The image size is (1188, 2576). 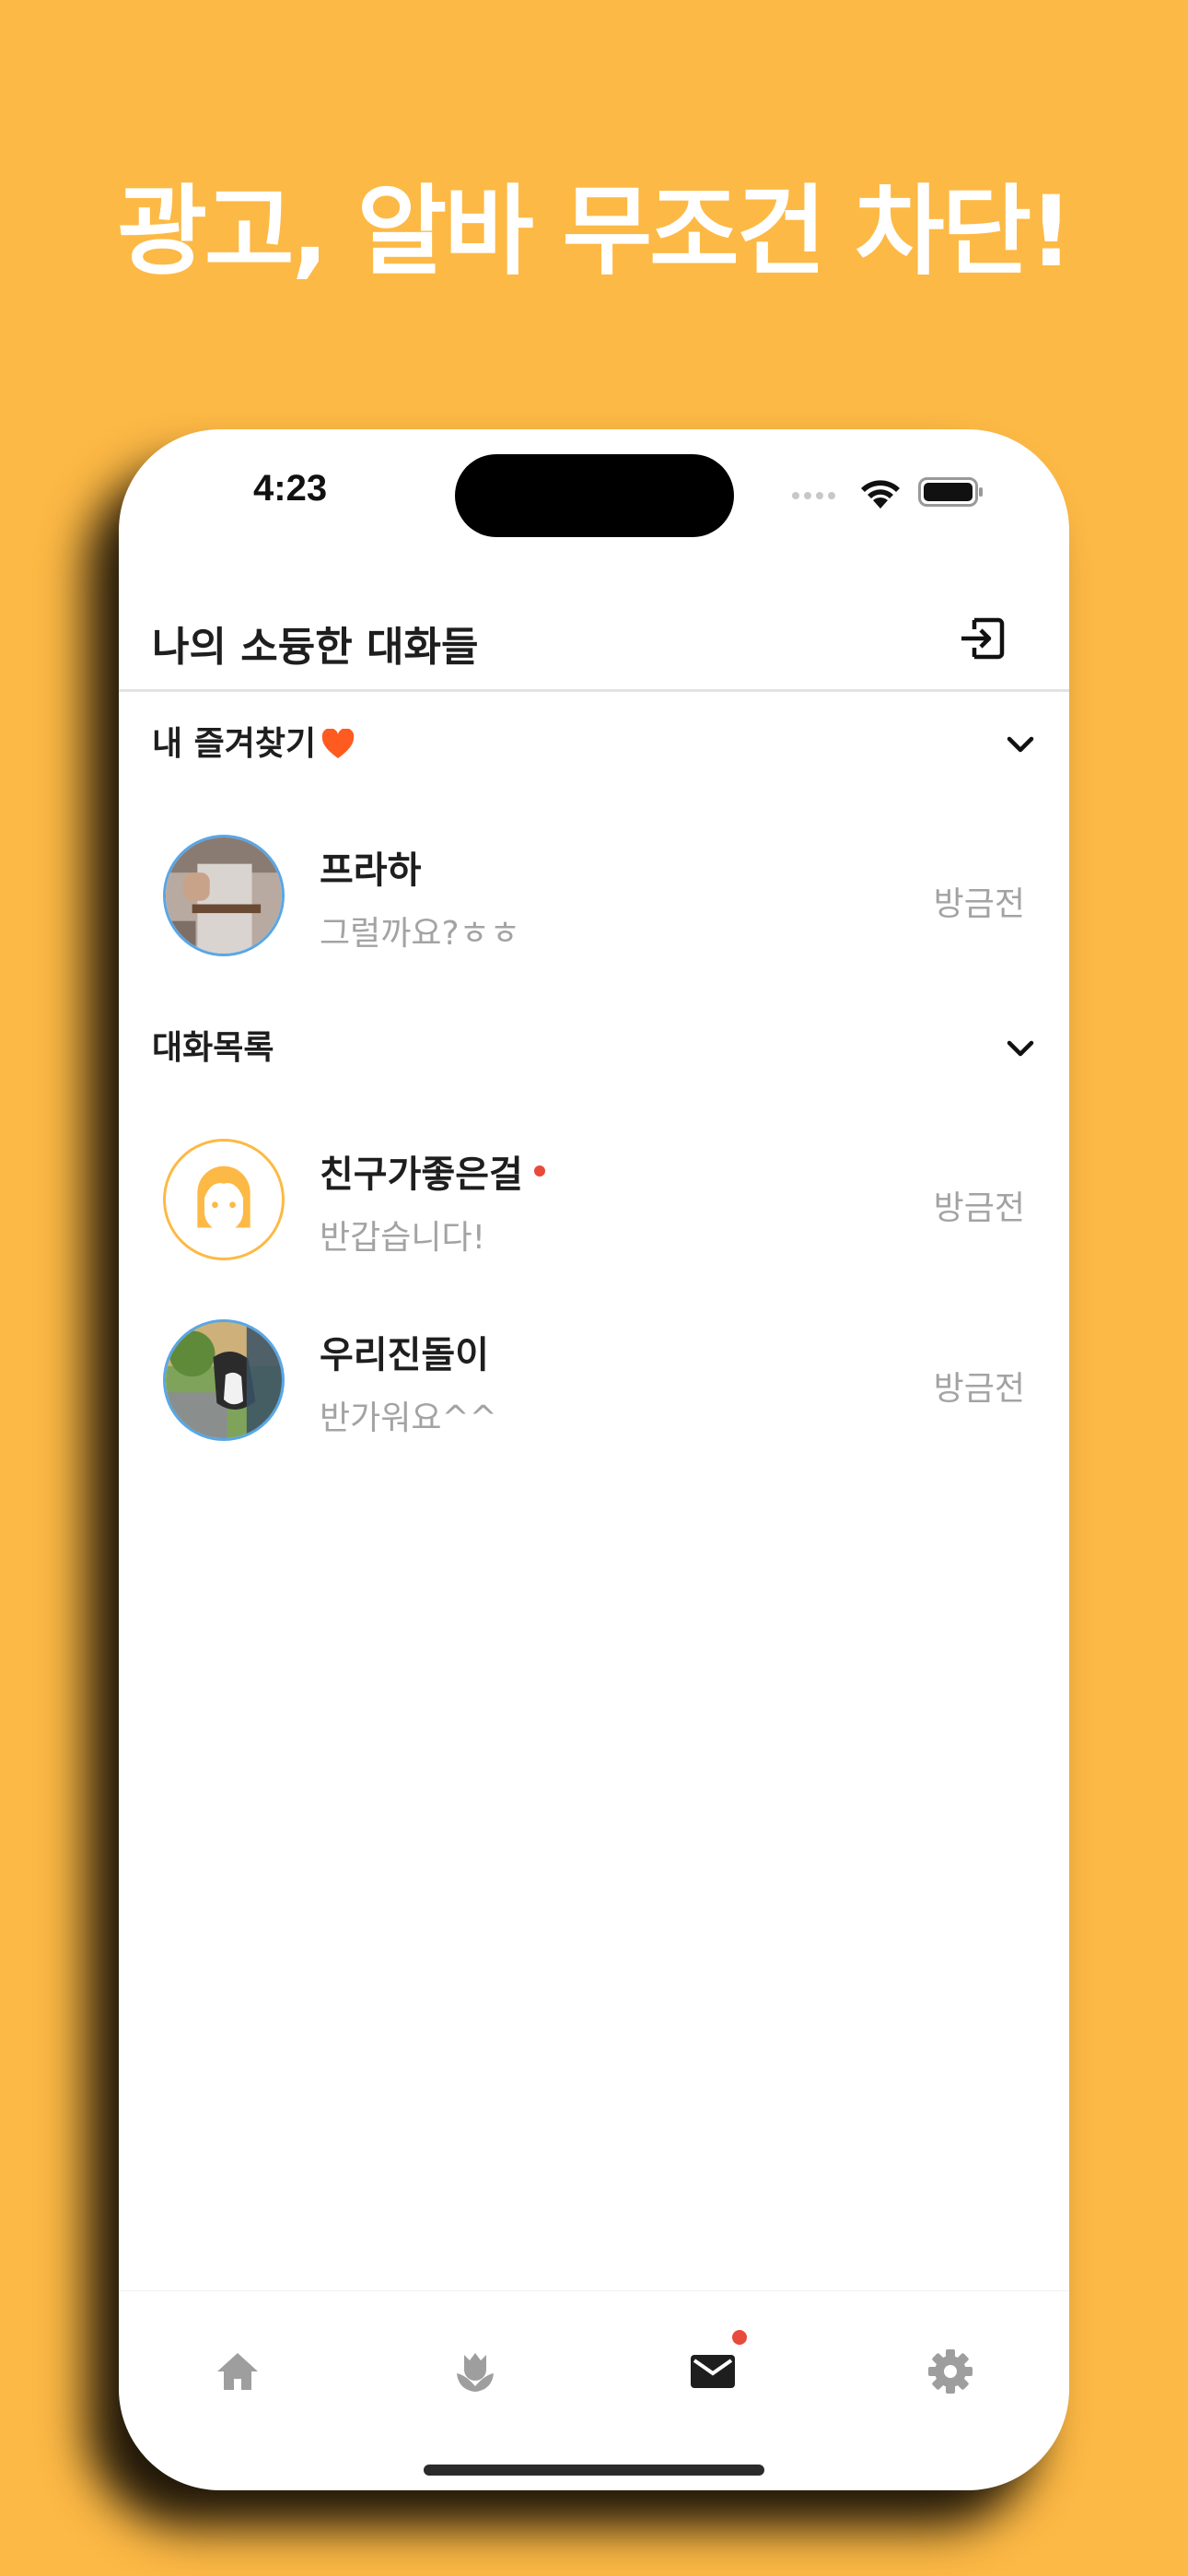 What do you see at coordinates (813, 495) in the screenshot?
I see `signal-icon` at bounding box center [813, 495].